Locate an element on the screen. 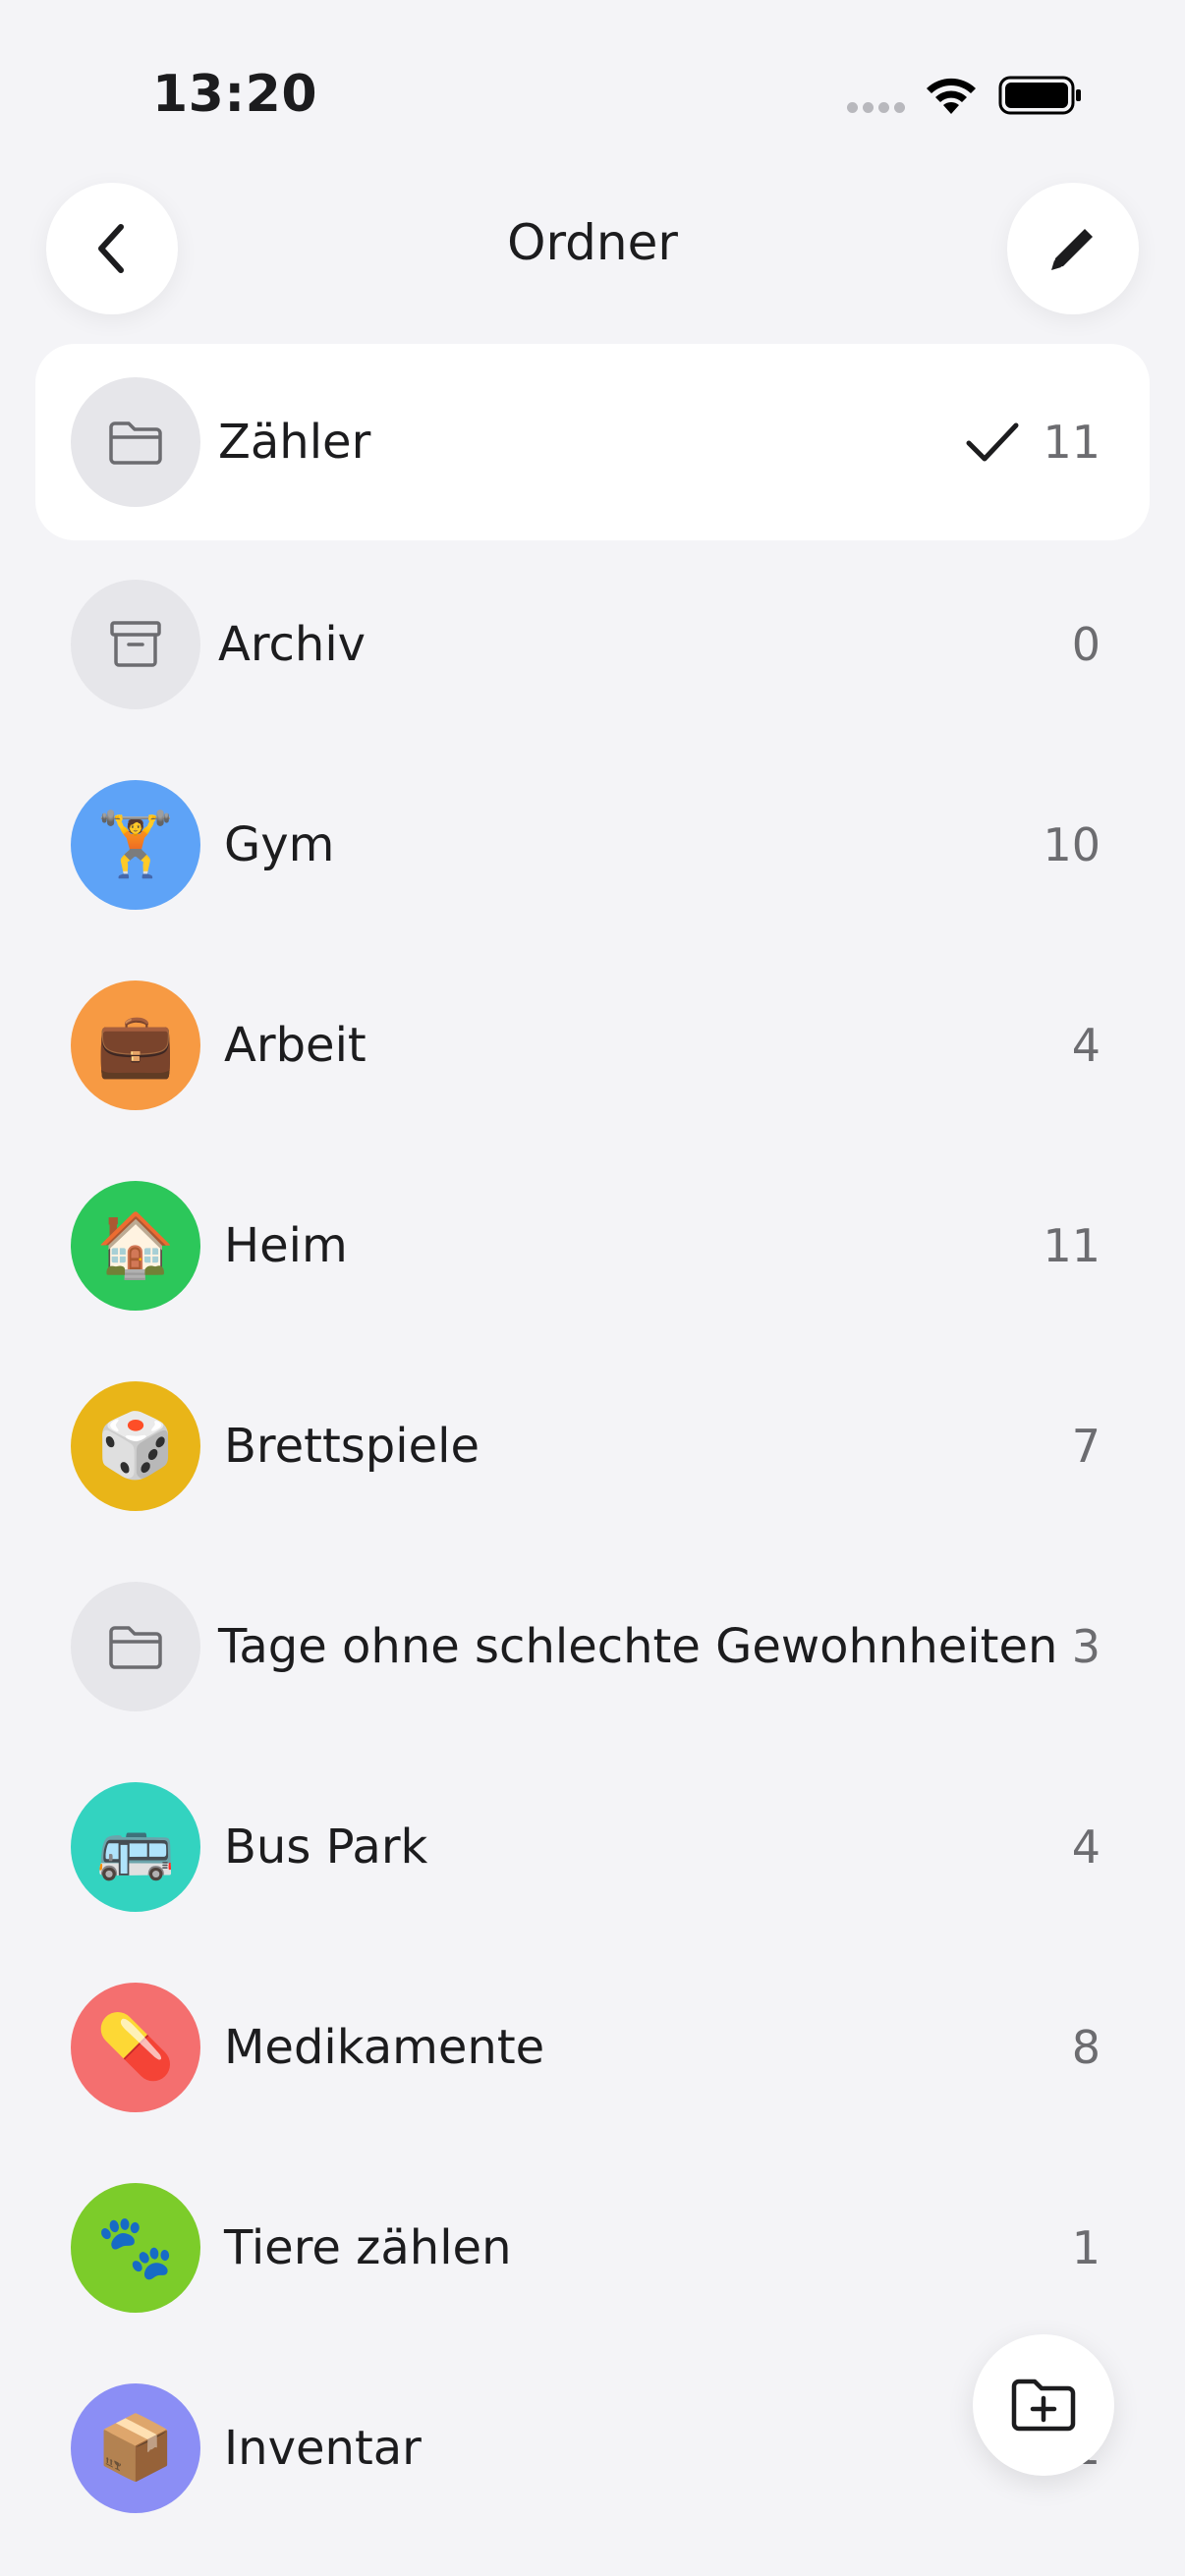 This screenshot has width=1185, height=2576. folder-count: 8 is located at coordinates (1085, 2047).